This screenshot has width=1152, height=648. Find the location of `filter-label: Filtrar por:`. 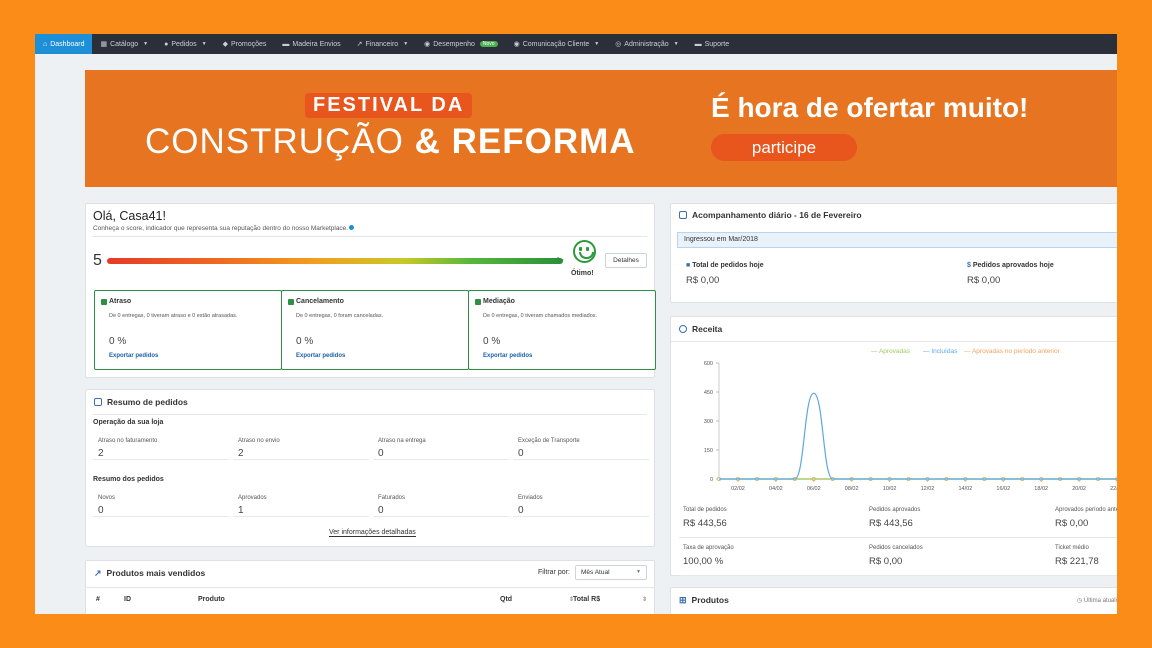

filter-label: Filtrar por: is located at coordinates (554, 572).